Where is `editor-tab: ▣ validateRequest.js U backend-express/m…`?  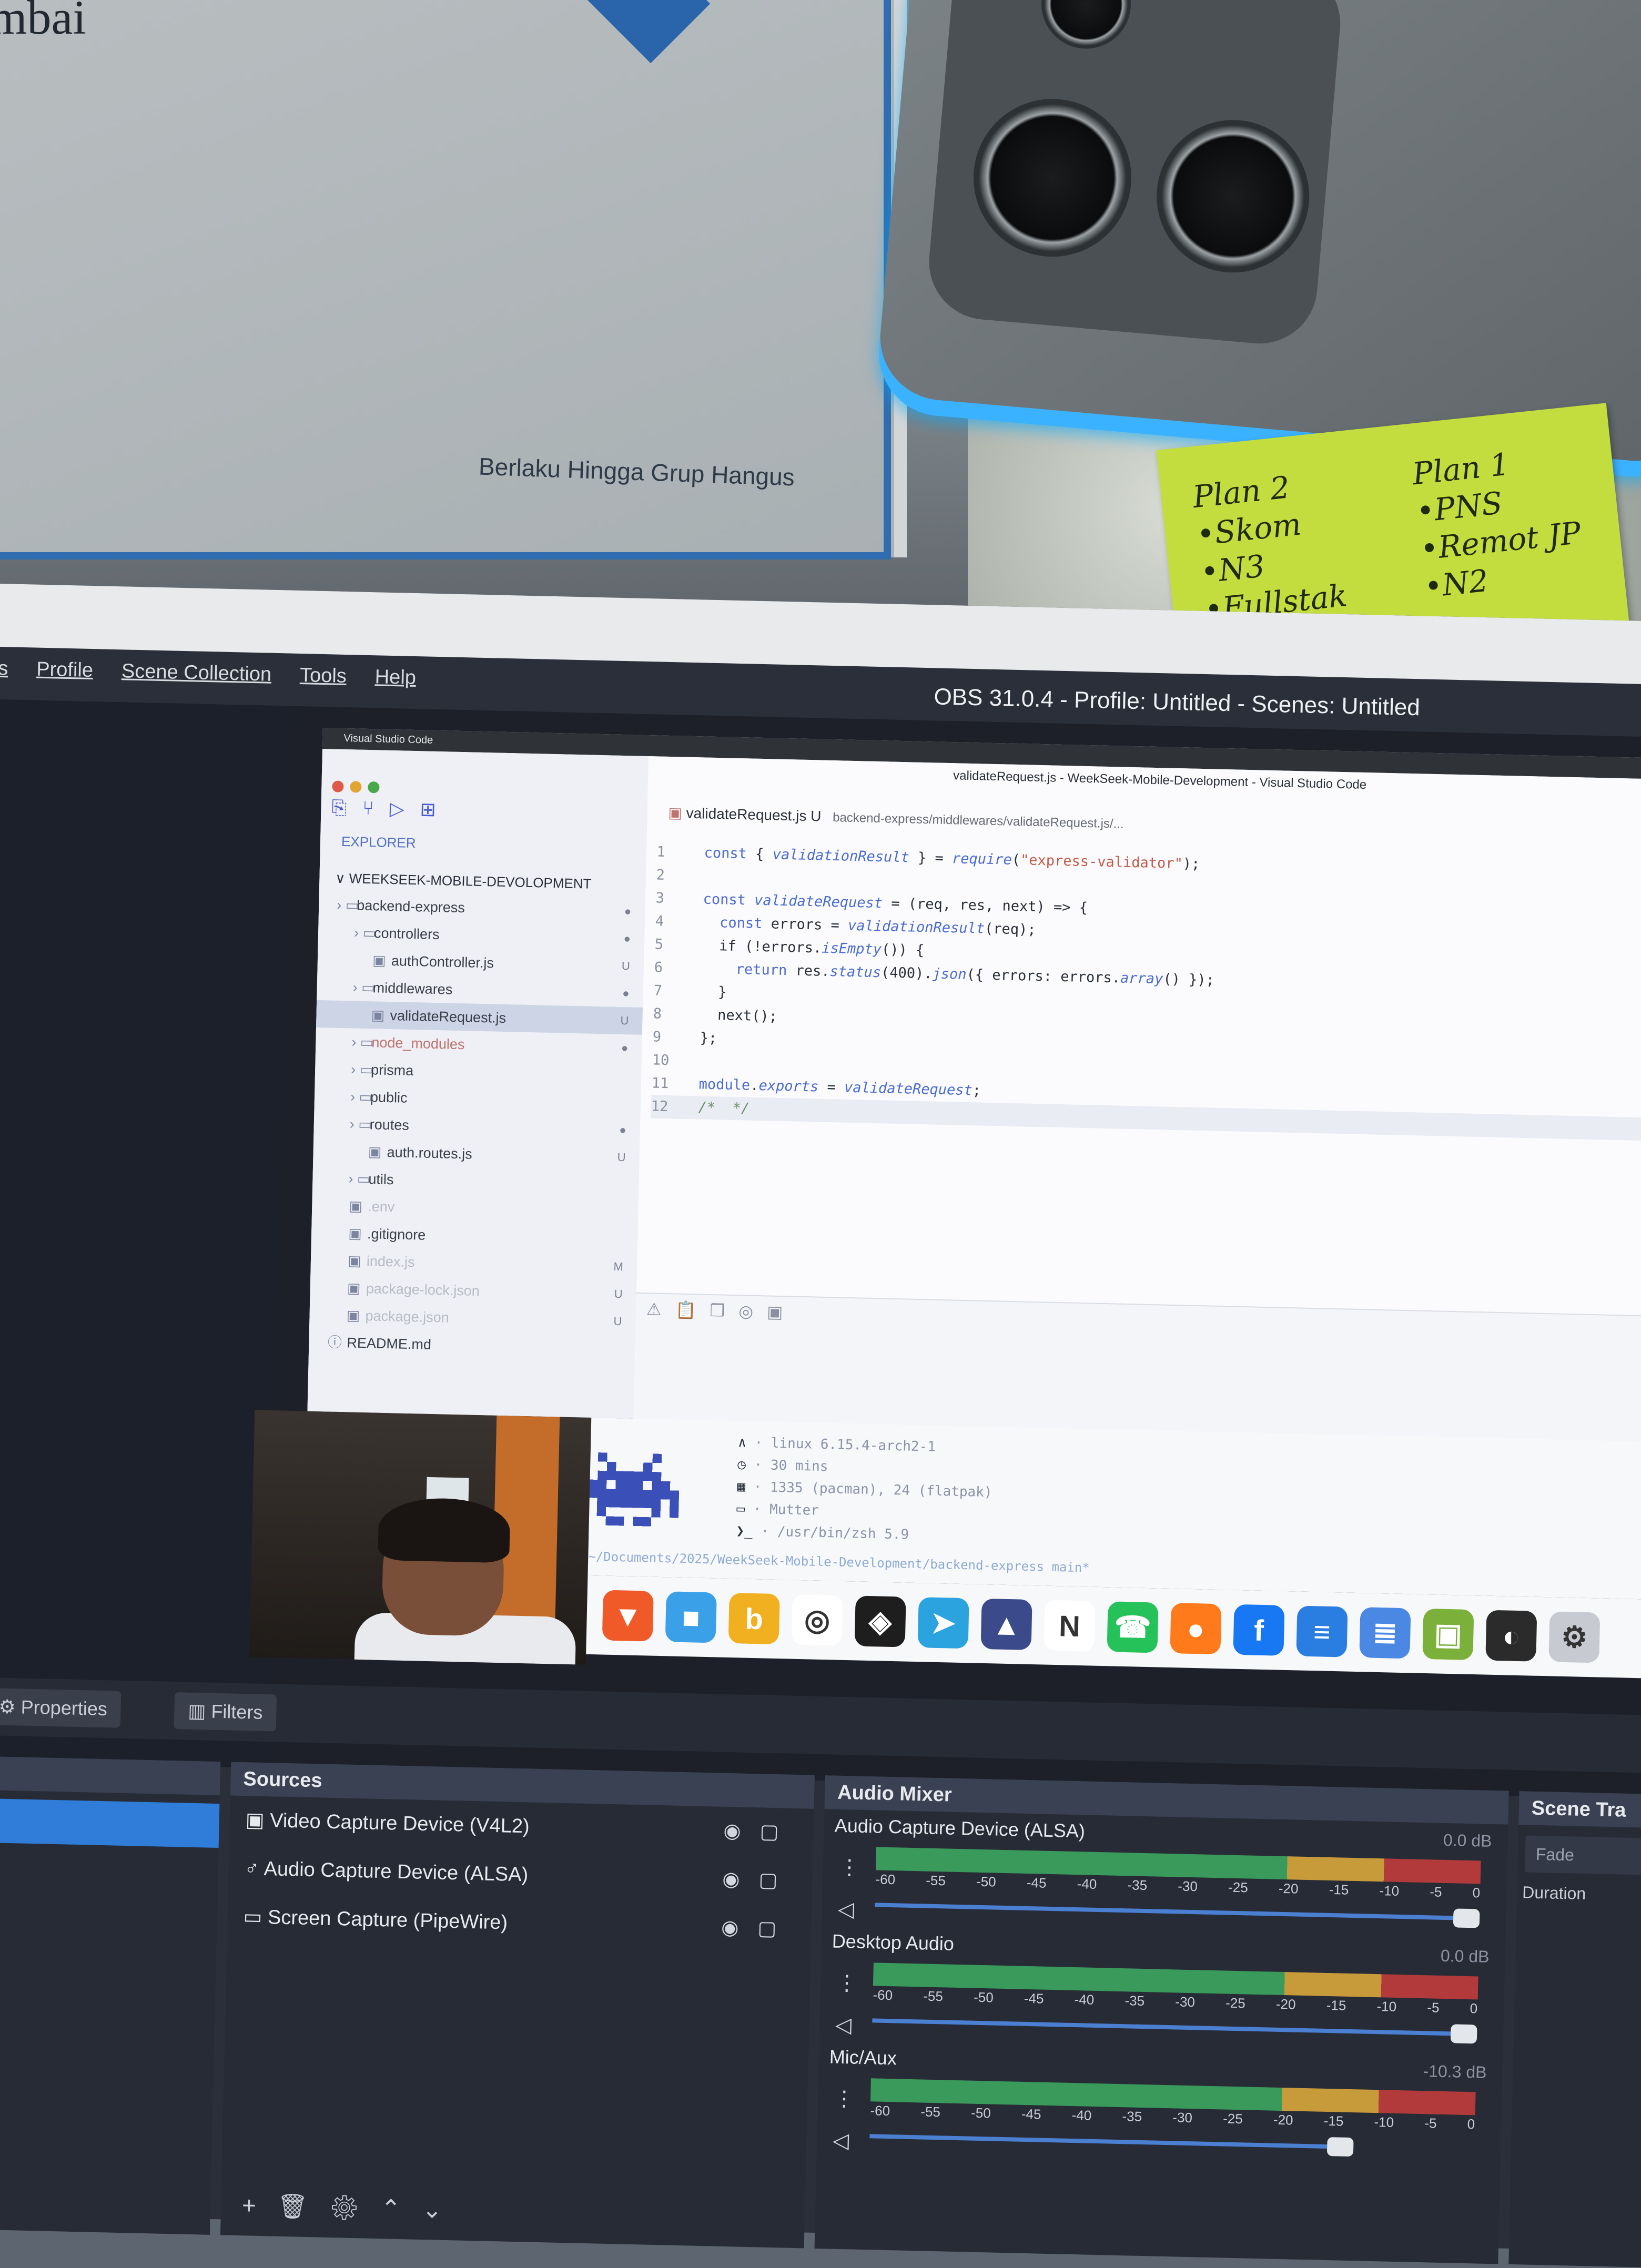
editor-tab: ▣ validateRequest.js U backend-express/m… is located at coordinates (896, 818).